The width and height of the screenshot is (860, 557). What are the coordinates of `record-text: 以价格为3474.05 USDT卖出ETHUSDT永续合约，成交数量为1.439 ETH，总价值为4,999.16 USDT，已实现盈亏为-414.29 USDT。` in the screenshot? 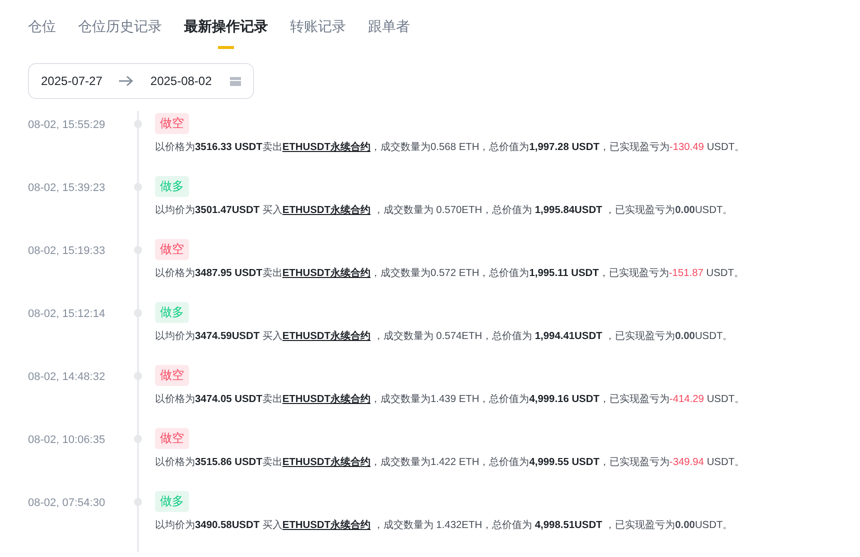 It's located at (450, 399).